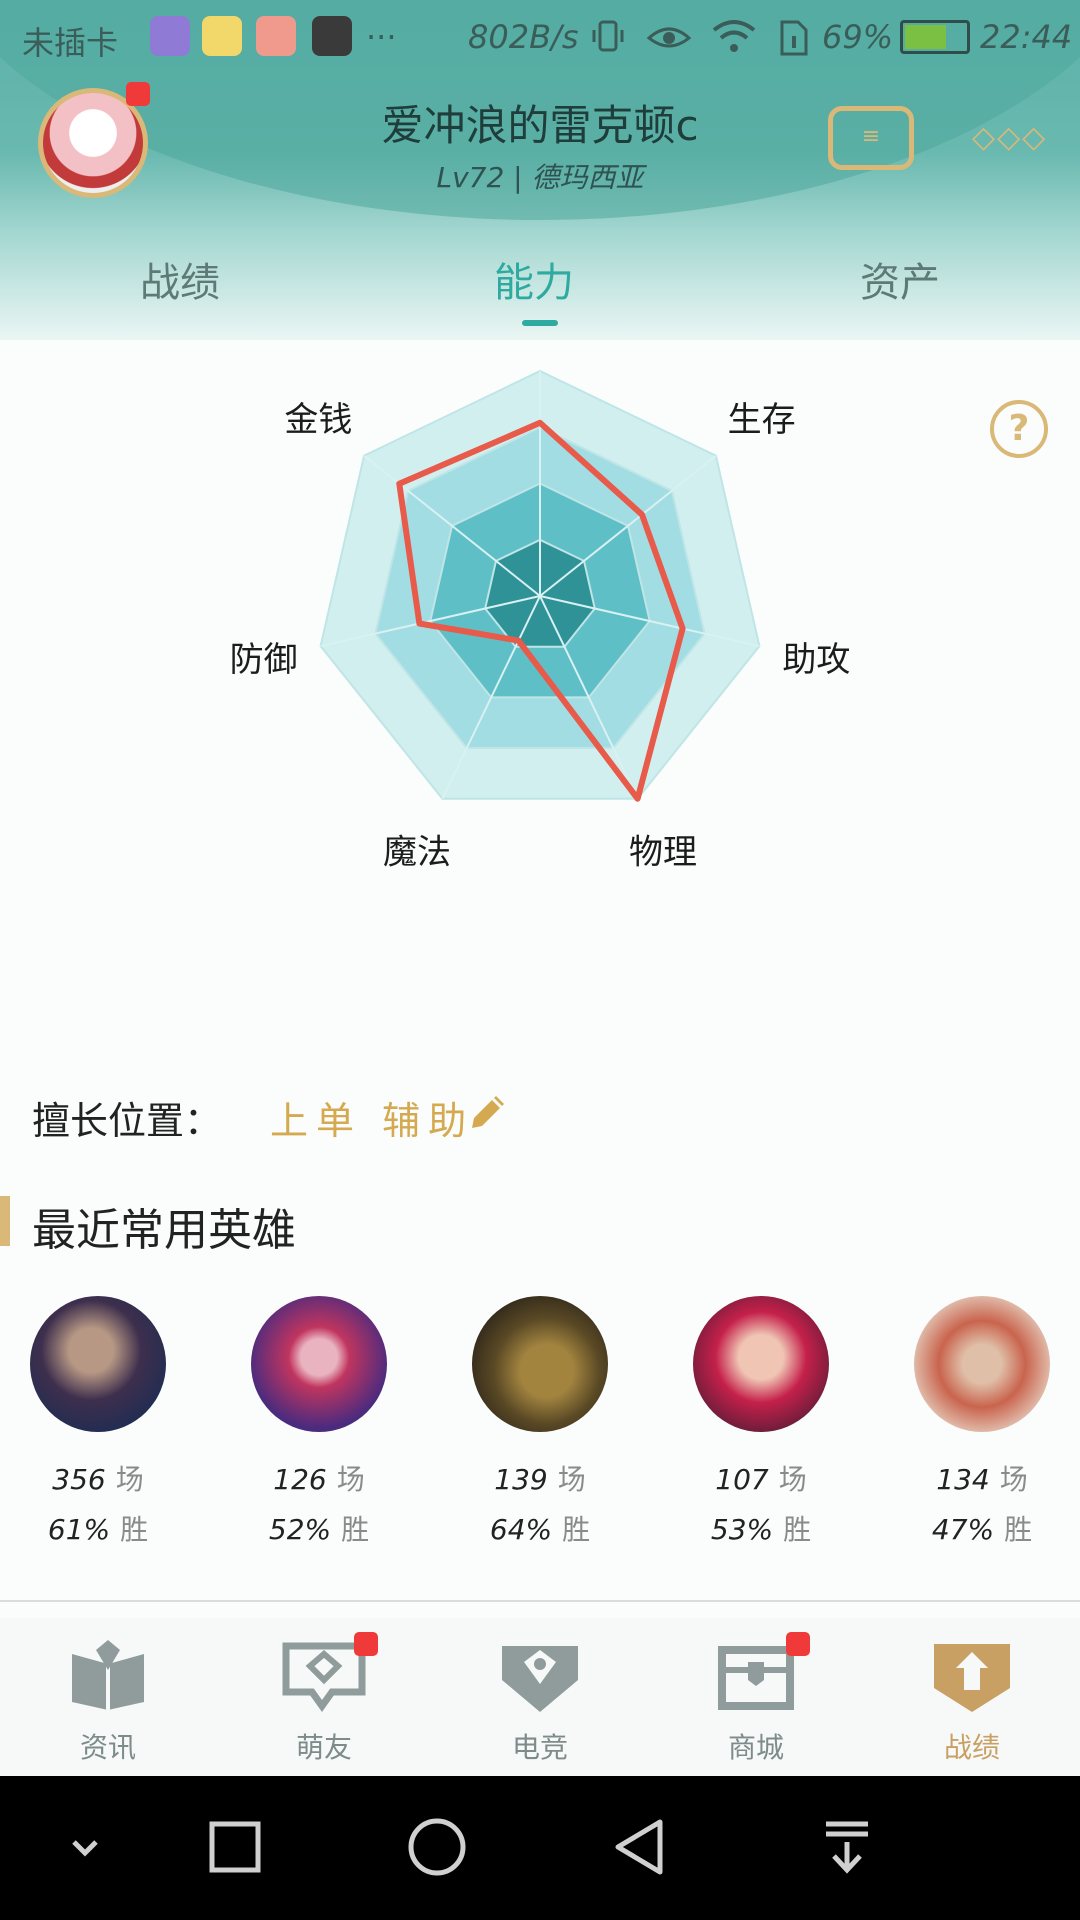 The width and height of the screenshot is (1080, 1920). I want to click on chat-icon: ≡, so click(871, 138).